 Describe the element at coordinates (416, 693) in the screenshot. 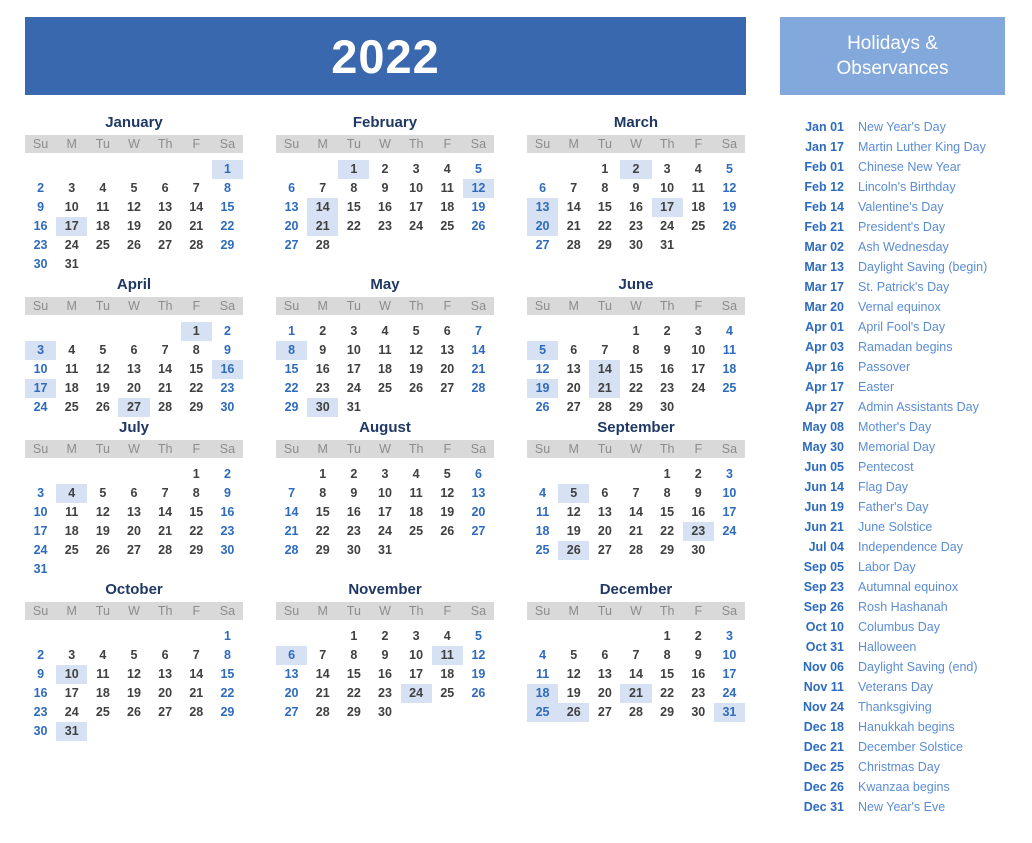

I see `day-cell-holiday: 24` at that location.